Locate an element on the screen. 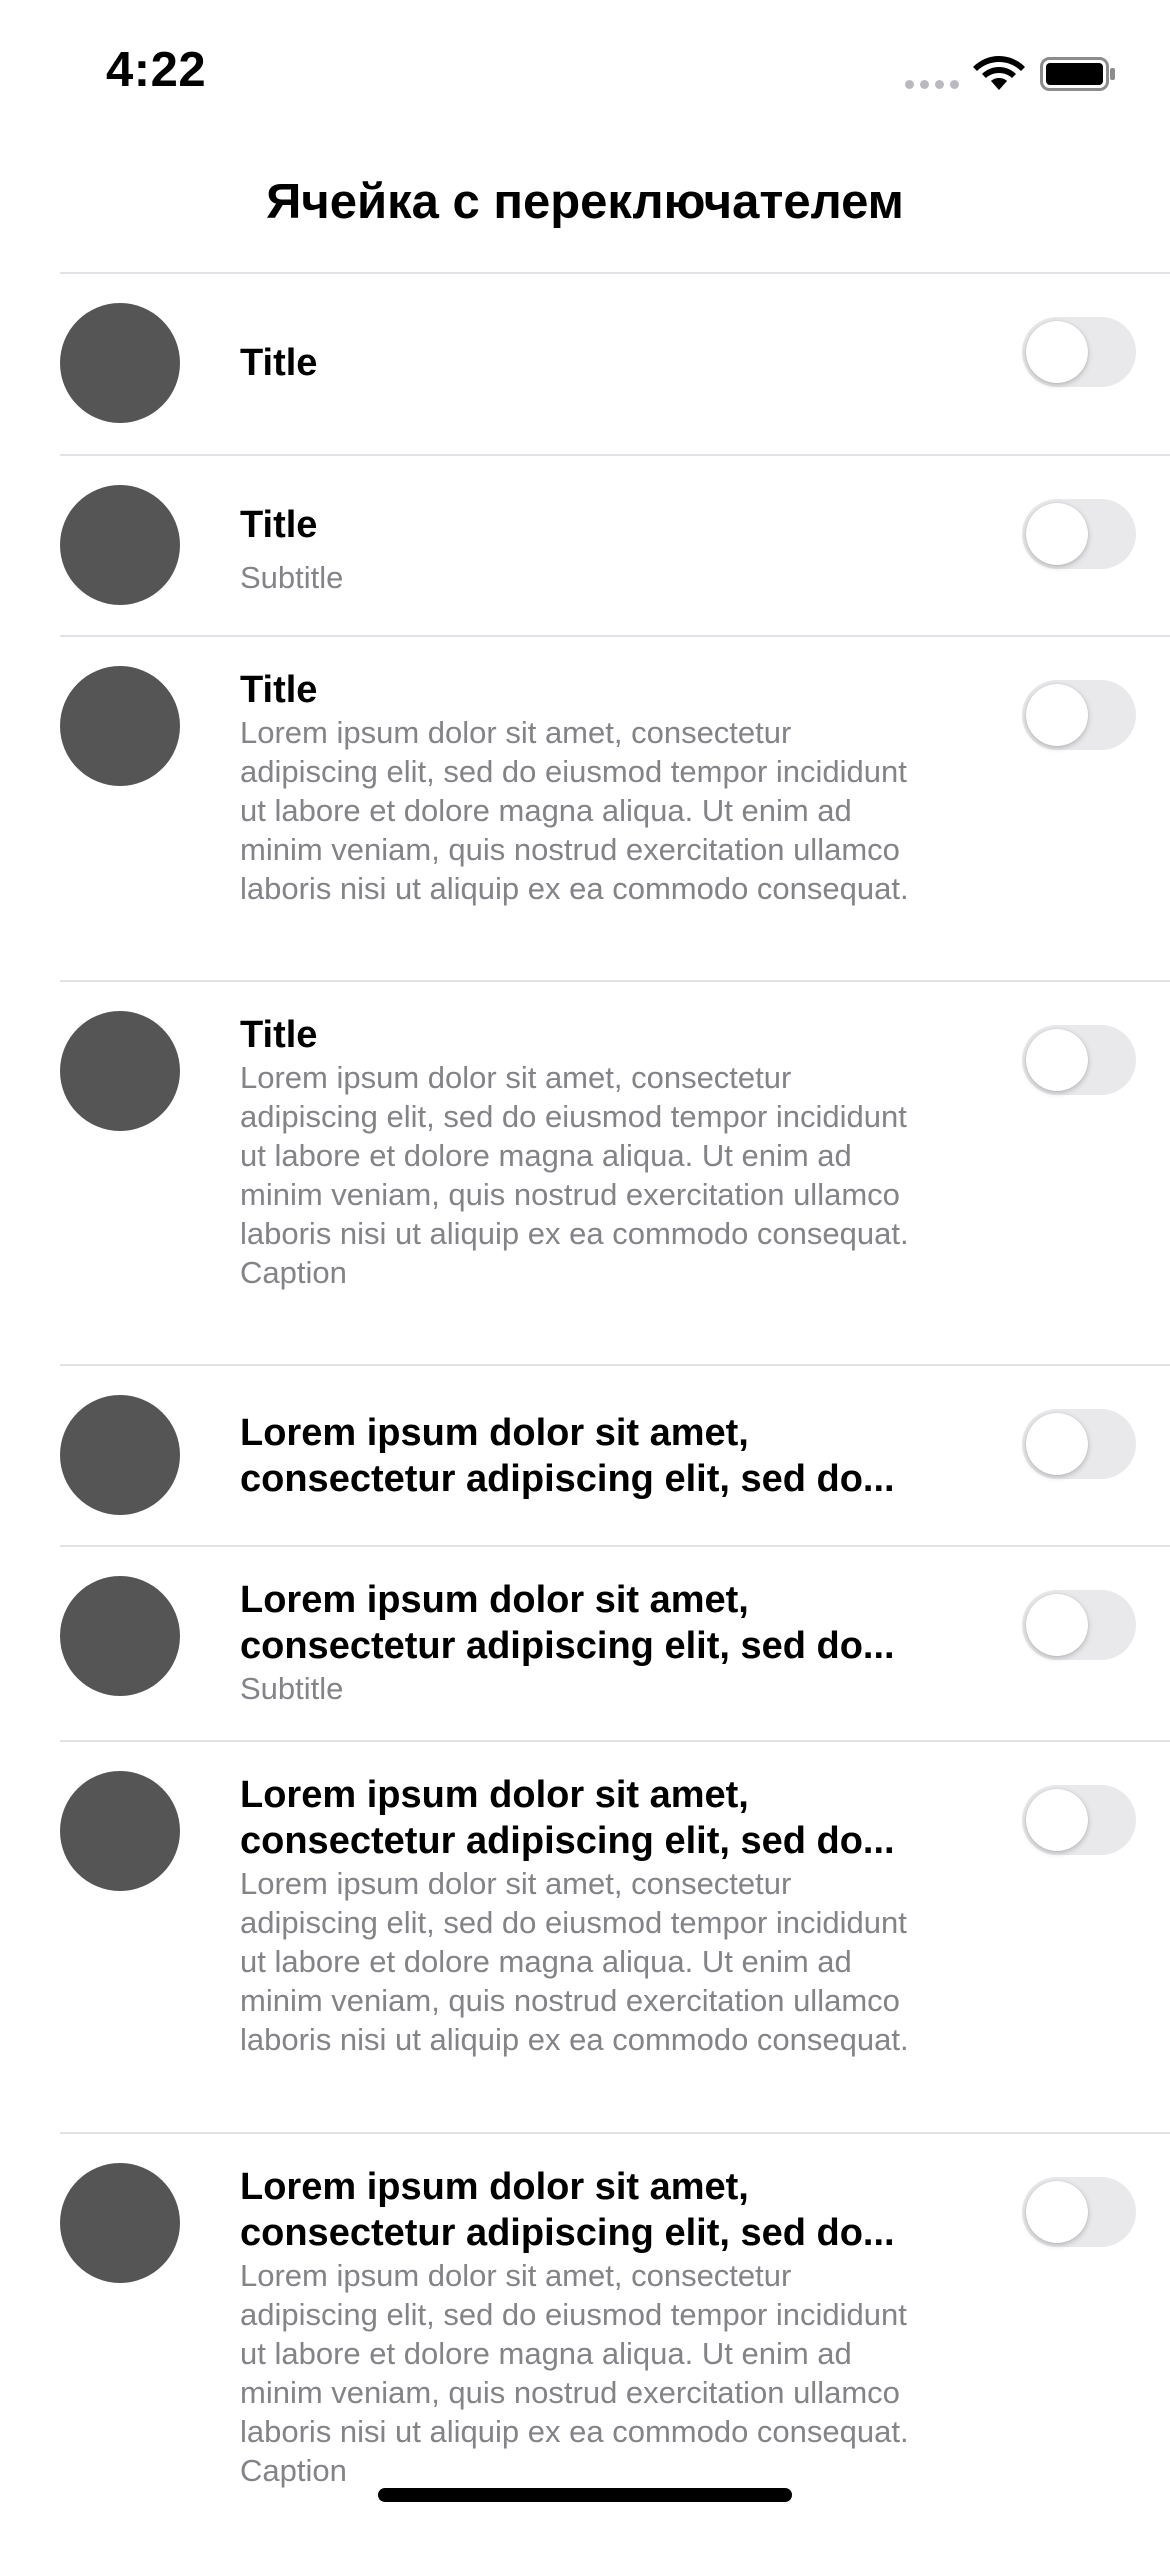 The height and width of the screenshot is (2554, 1170). home-indicator is located at coordinates (585, 2495).